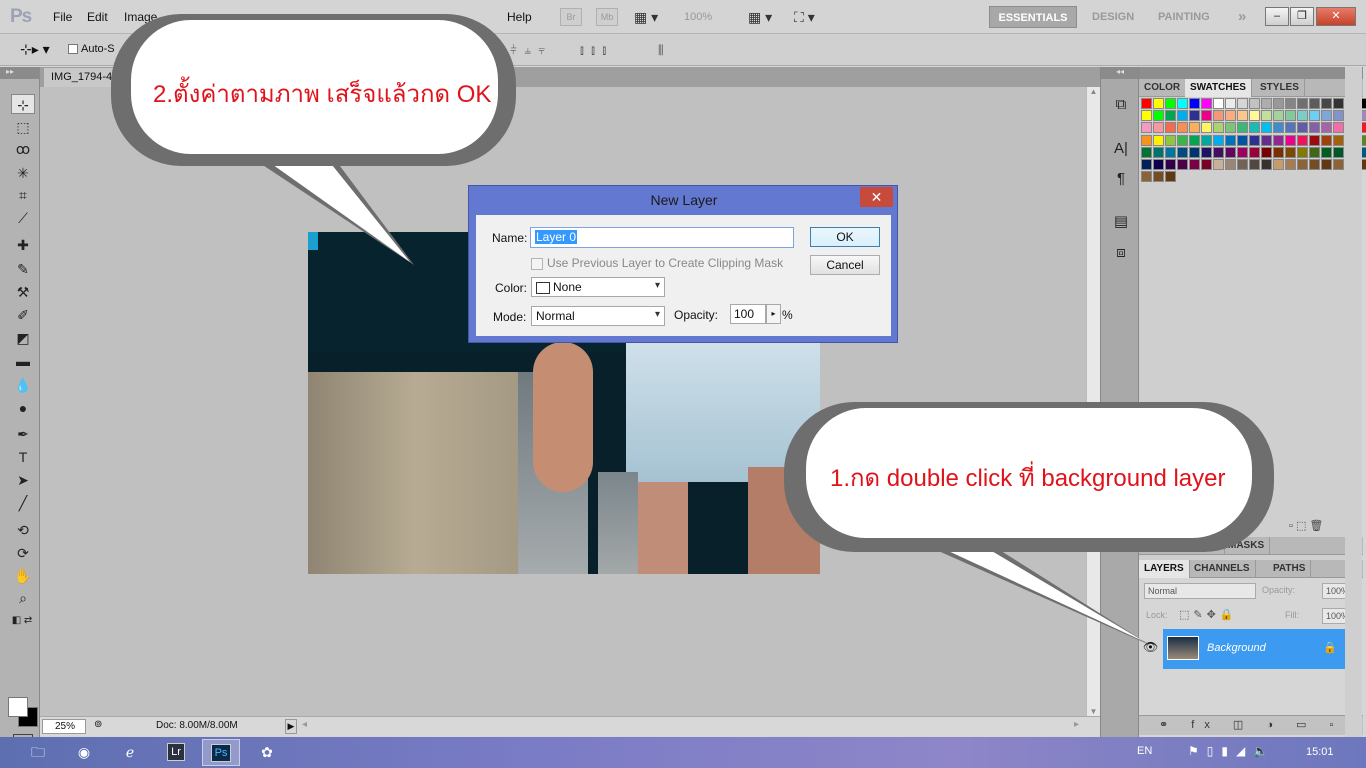  I want to click on tab-layers: LAYERS, so click(1164, 569).